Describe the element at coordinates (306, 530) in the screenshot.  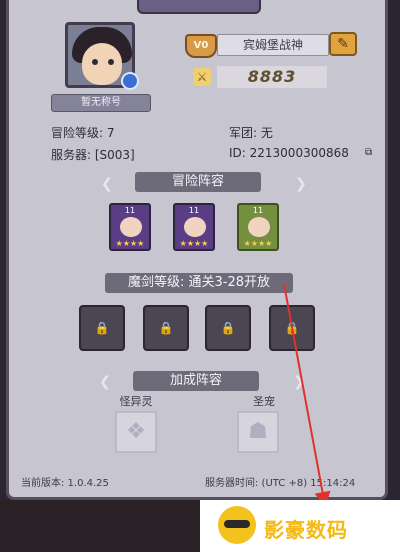
I see `brand-text: 影豪数码` at that location.